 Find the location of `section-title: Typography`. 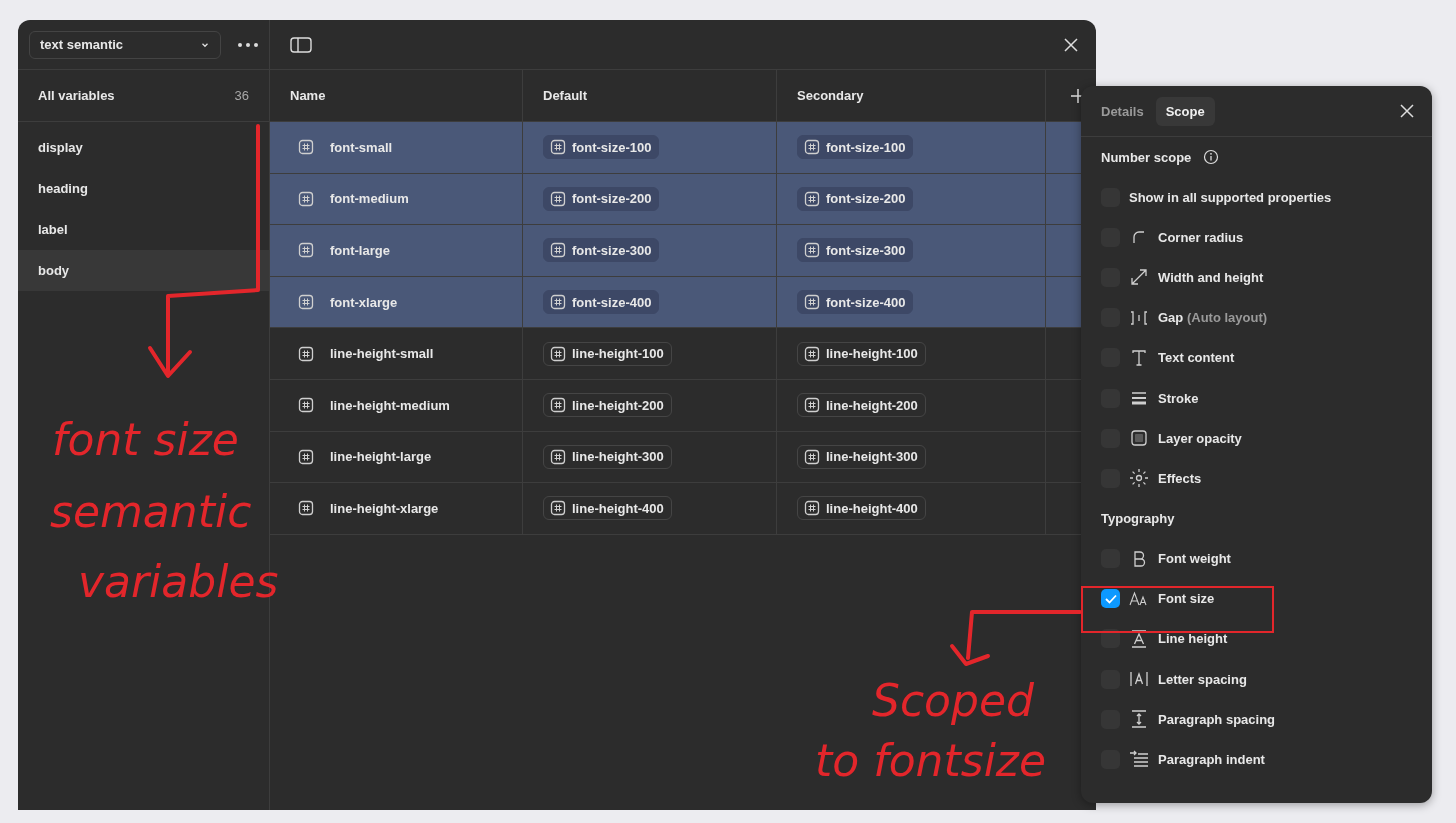

section-title: Typography is located at coordinates (1138, 518).